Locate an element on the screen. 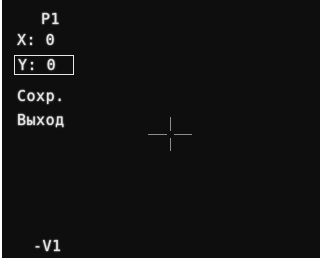 This screenshot has height=258, width=321. menu-item-save: Сохр. is located at coordinates (41, 96).